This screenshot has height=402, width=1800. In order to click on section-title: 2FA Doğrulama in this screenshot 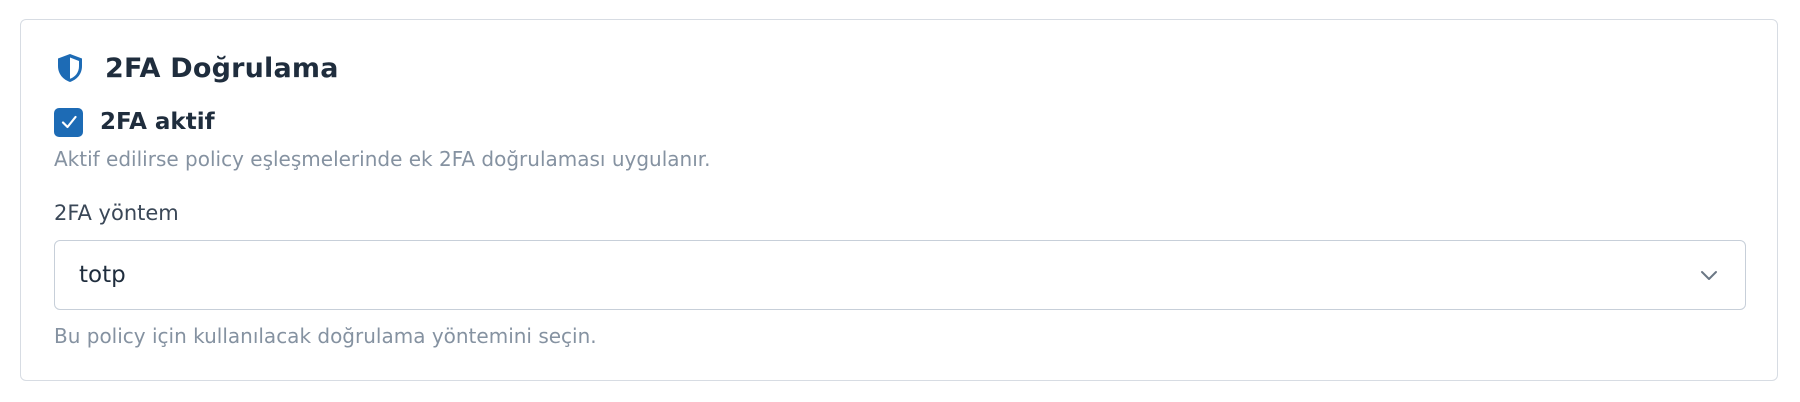, I will do `click(222, 68)`.